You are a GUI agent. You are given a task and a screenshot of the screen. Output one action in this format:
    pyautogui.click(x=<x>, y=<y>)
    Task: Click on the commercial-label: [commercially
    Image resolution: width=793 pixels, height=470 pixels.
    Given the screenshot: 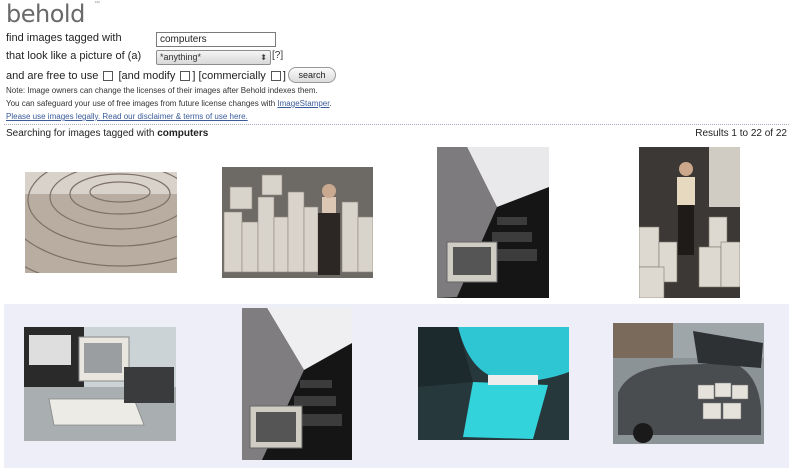 What is the action you would take?
    pyautogui.click(x=232, y=76)
    